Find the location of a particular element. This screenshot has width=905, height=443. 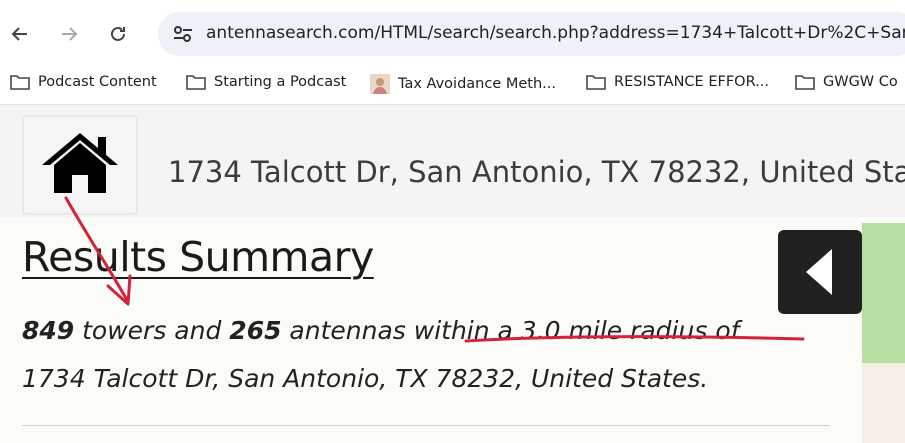

home-button is located at coordinates (80, 165).